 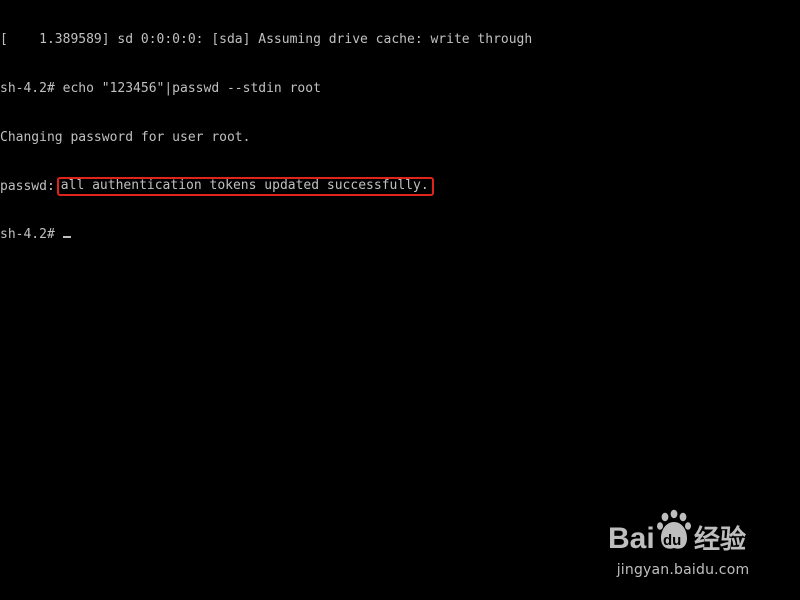 I want to click on baidu-logo-icon: Bai du 经验, so click(x=677, y=532).